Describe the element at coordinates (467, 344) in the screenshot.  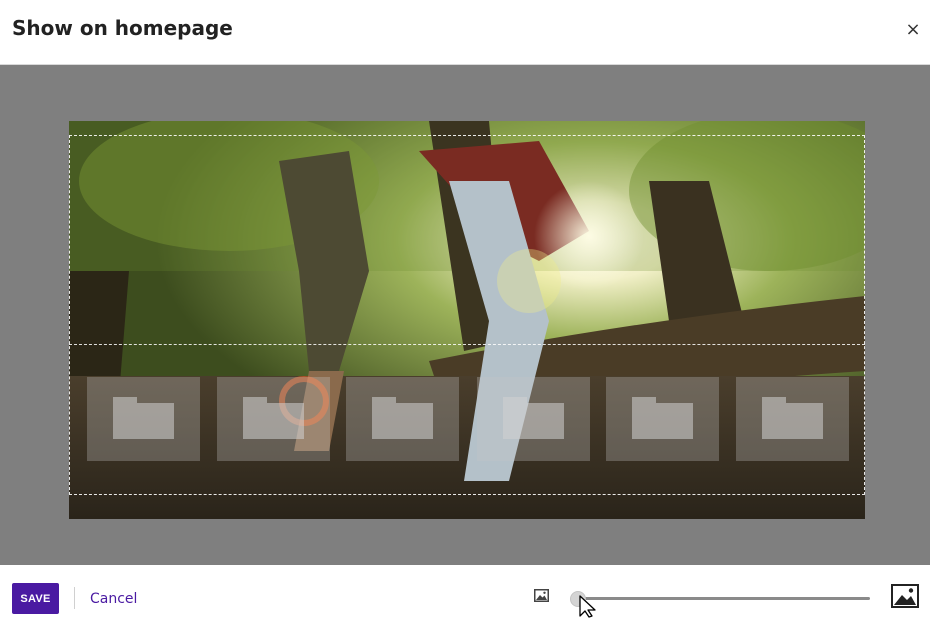
I see `crop-guide-line` at that location.